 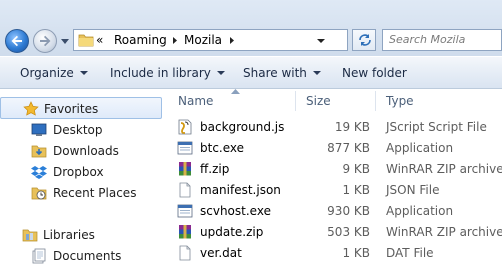 What do you see at coordinates (356, 169) in the screenshot?
I see `file-size: 9 KB` at bounding box center [356, 169].